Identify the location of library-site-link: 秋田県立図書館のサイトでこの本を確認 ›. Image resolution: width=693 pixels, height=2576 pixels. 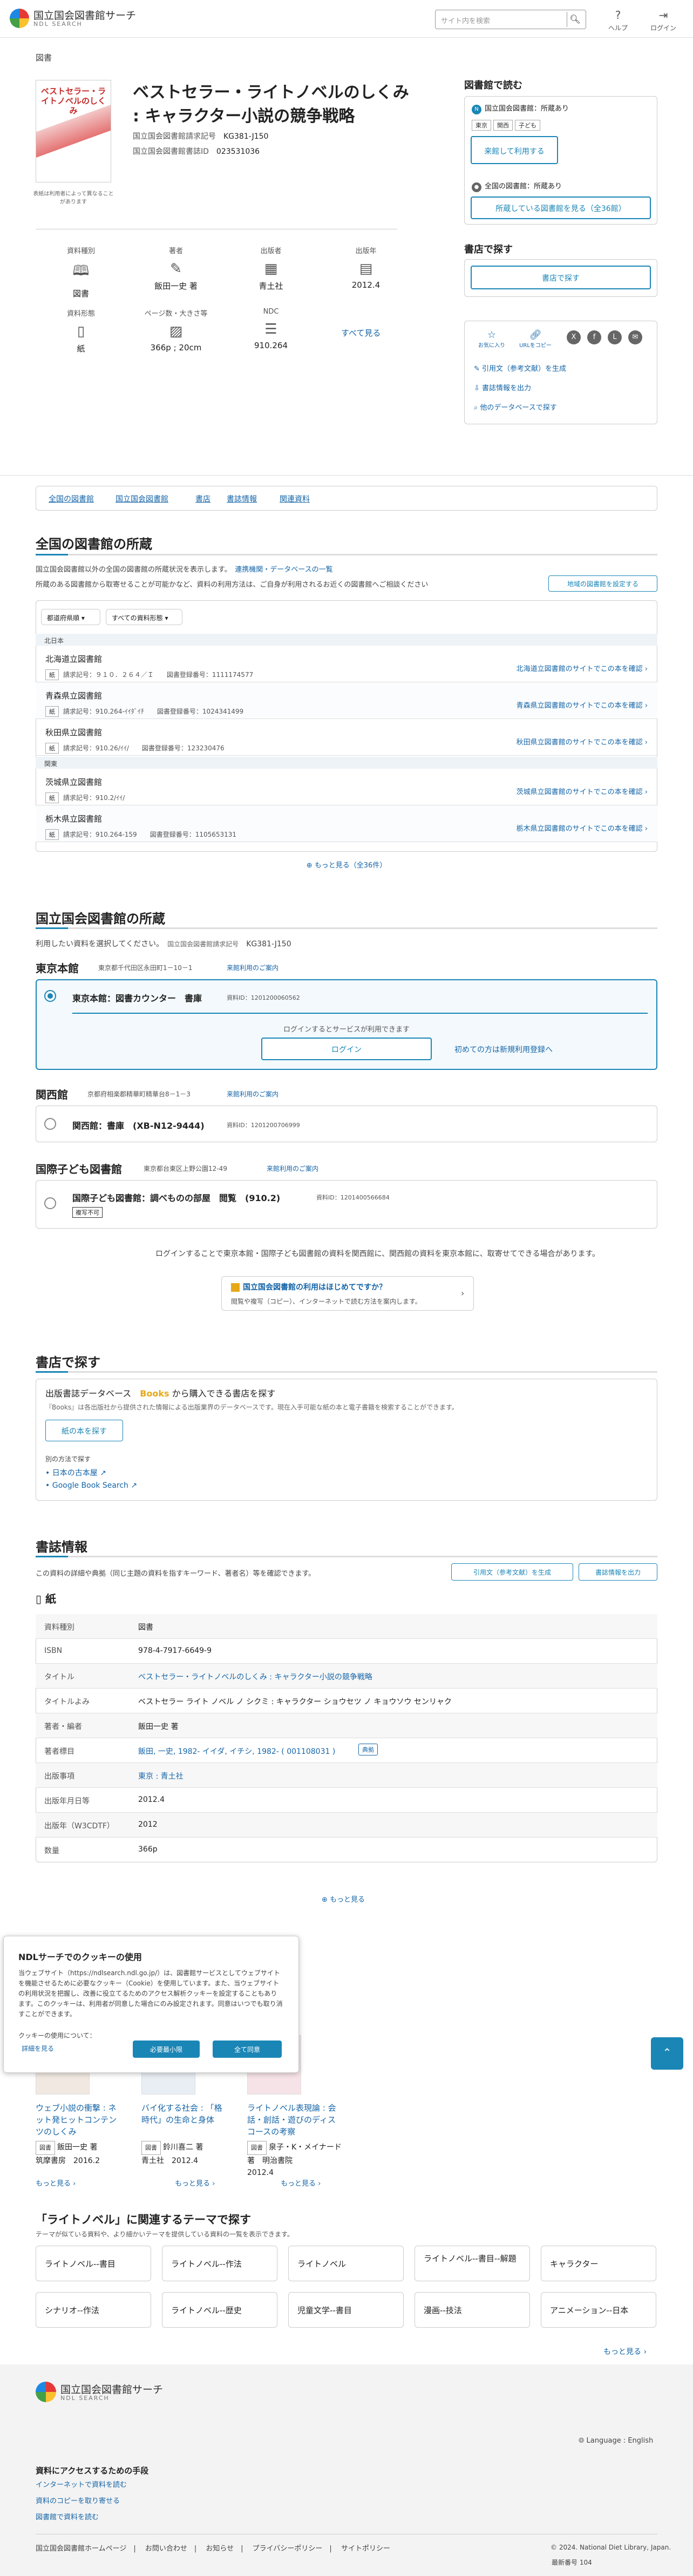
(545, 742).